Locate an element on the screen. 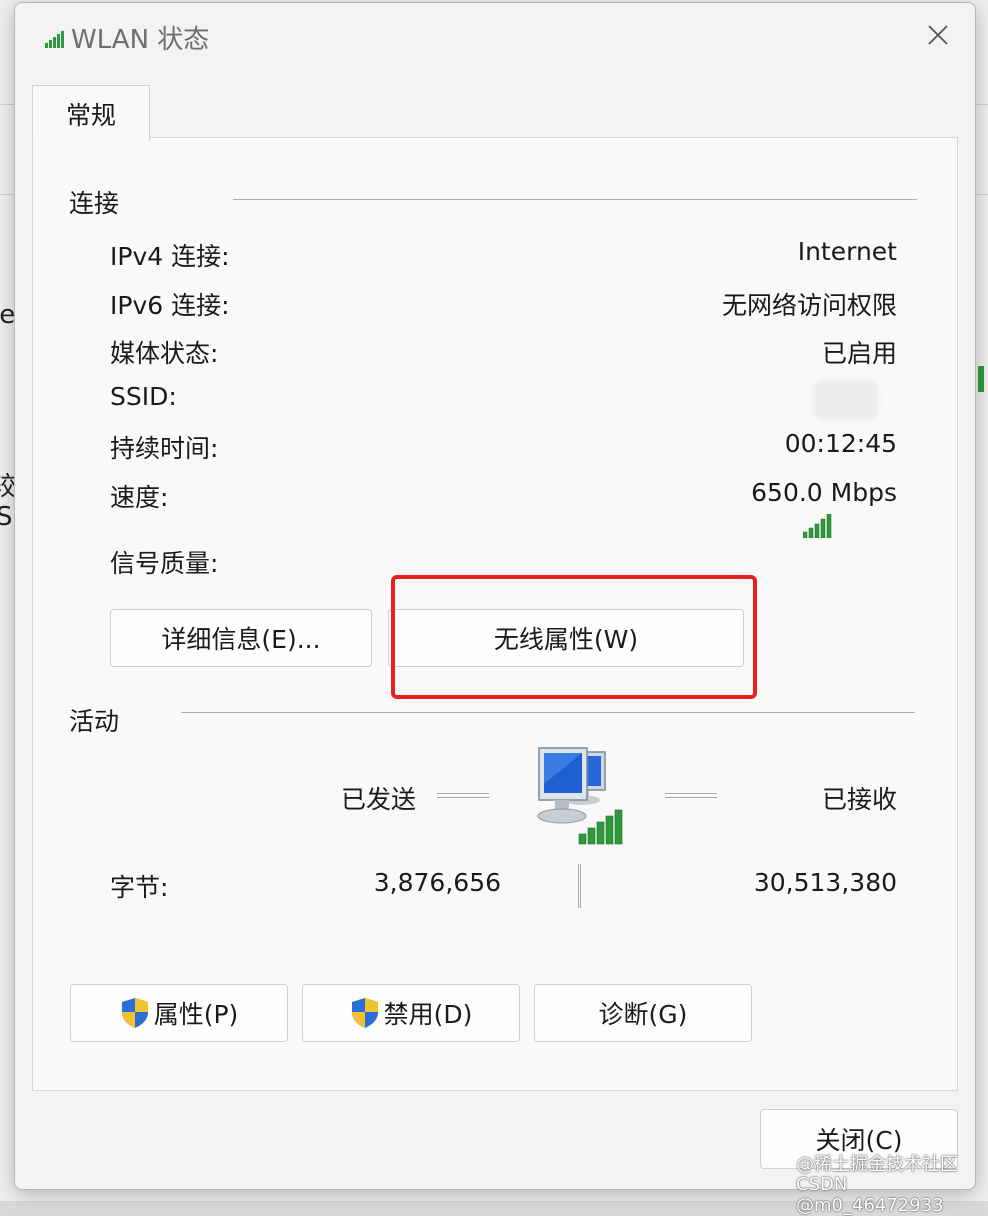 The width and height of the screenshot is (988, 1216). speed-label: 速度: is located at coordinates (139, 497).